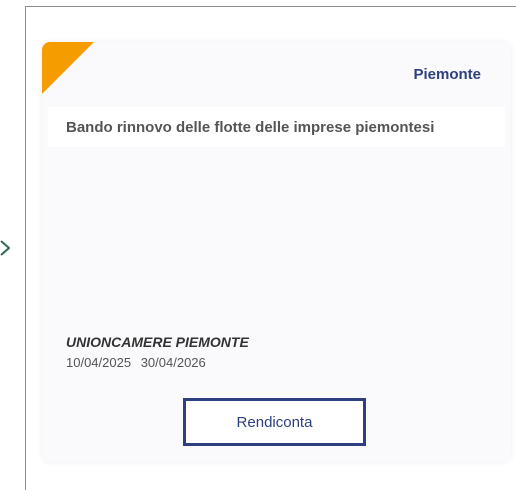  Describe the element at coordinates (99, 362) in the screenshot. I see `date-start: 10/04/2025` at that location.